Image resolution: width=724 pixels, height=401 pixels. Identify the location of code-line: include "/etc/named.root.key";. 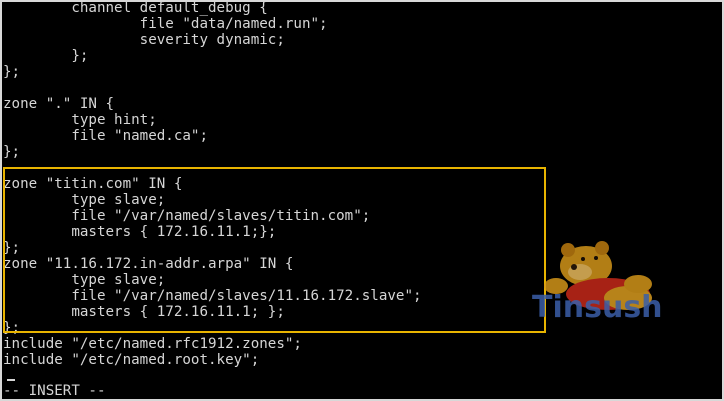
(131, 360).